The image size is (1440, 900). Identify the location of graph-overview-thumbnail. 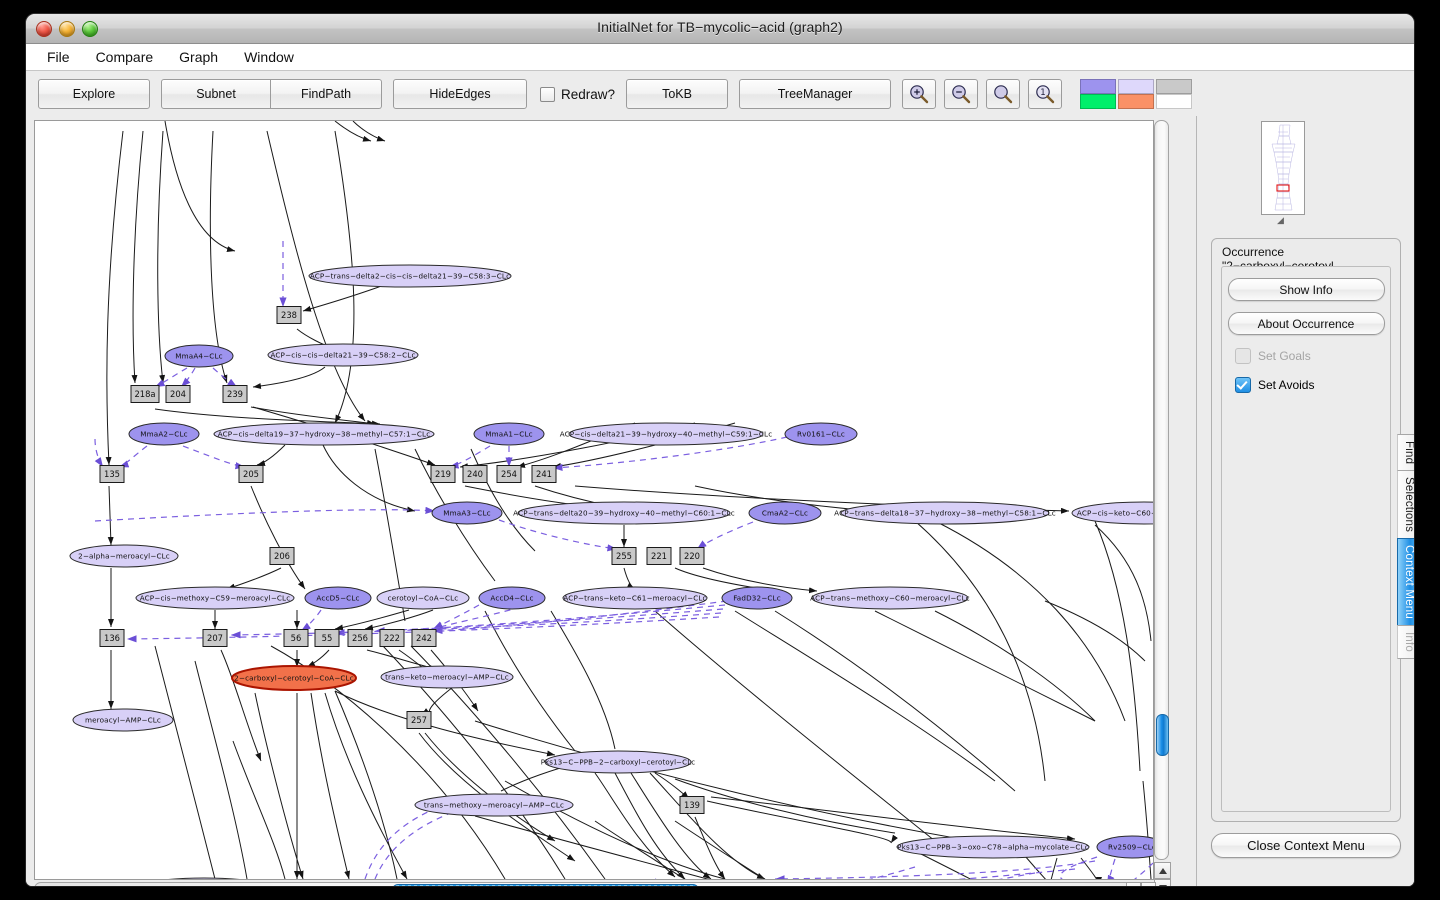
(1283, 168).